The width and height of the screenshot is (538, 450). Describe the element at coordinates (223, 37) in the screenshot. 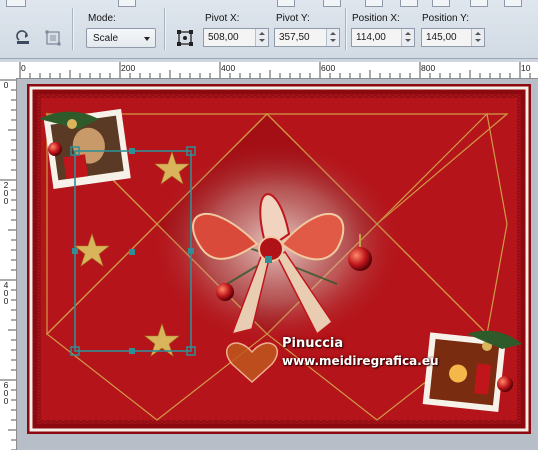

I see `pivot-x-value: 508,00` at that location.